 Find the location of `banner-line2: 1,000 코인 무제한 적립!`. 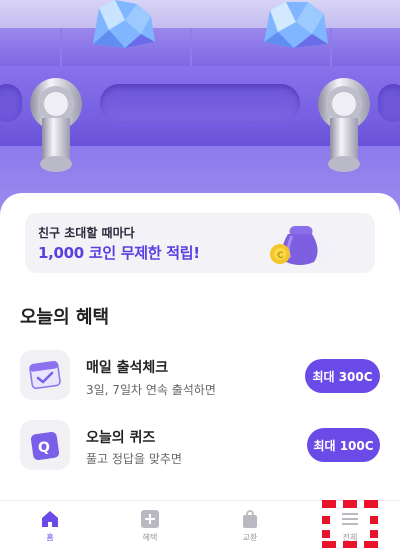

banner-line2: 1,000 코인 무제한 적립! is located at coordinates (119, 253).